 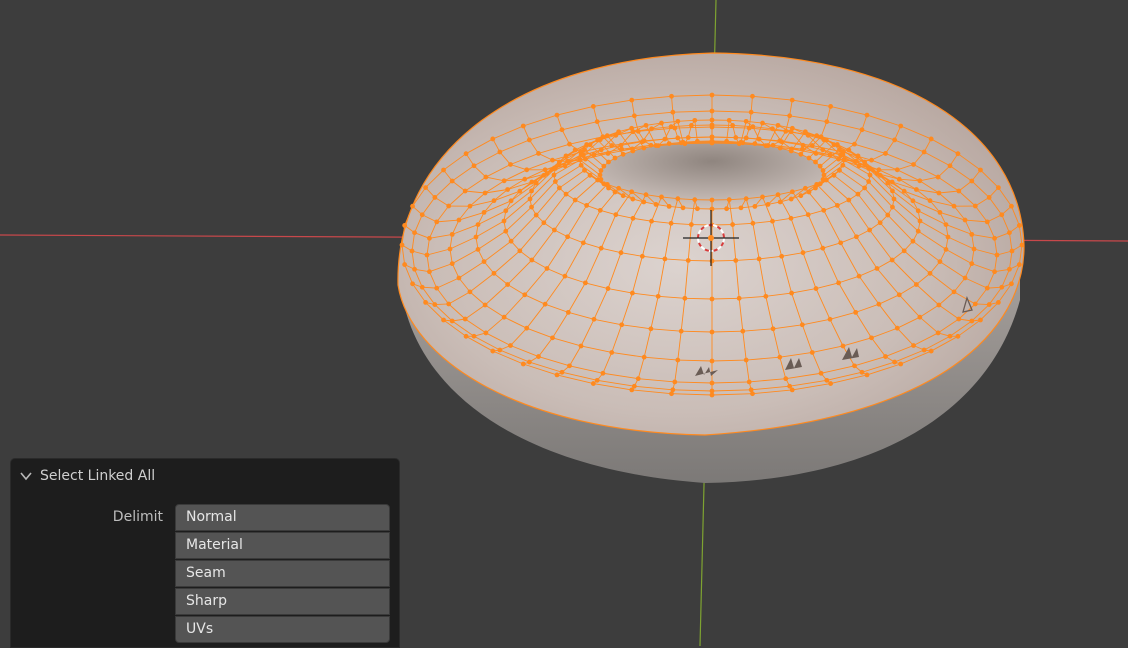 What do you see at coordinates (26, 476) in the screenshot?
I see `chevron-down-icon` at bounding box center [26, 476].